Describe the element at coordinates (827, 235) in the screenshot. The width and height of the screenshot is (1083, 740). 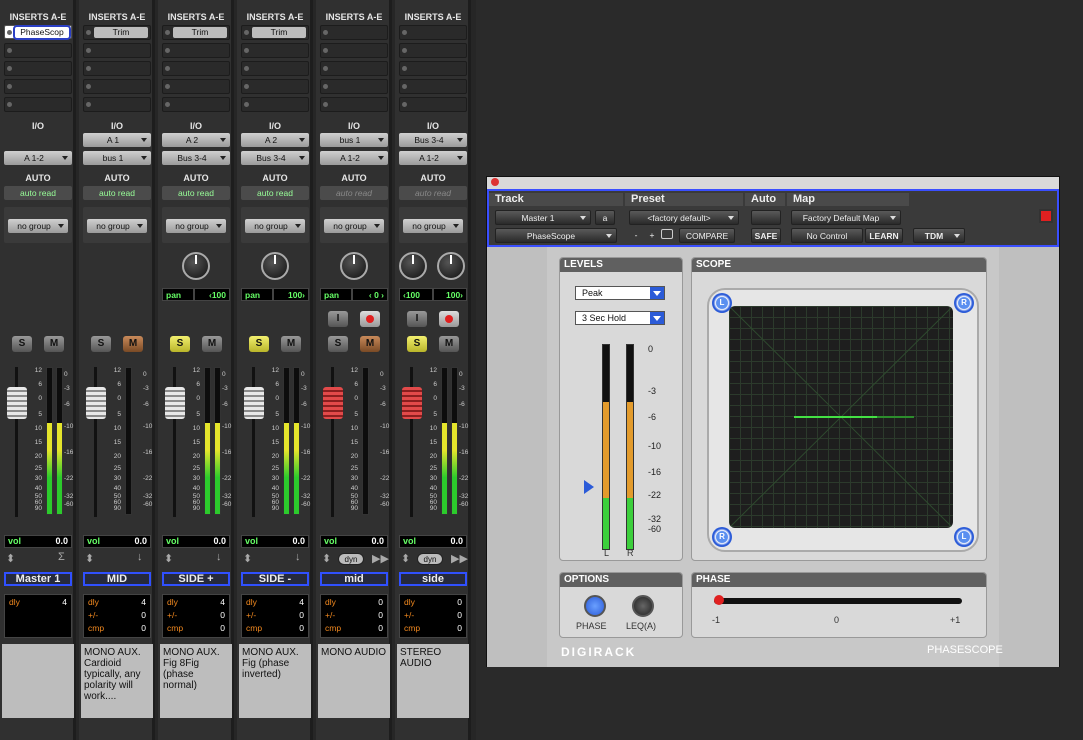
I see `control-select: No Control` at that location.